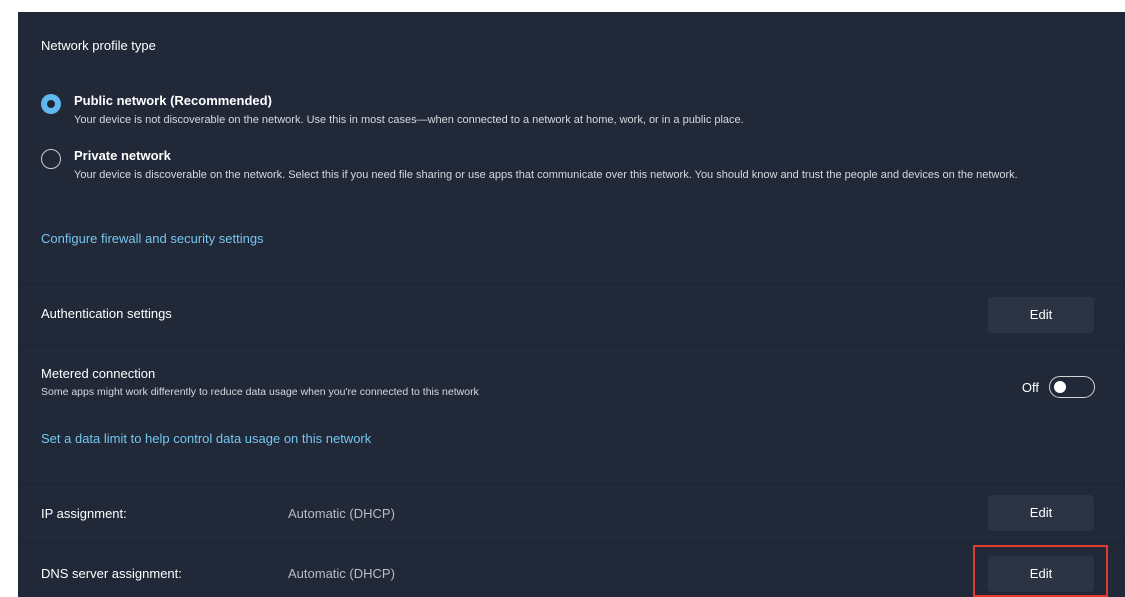  I want to click on metered-connection-toggle, so click(1072, 387).